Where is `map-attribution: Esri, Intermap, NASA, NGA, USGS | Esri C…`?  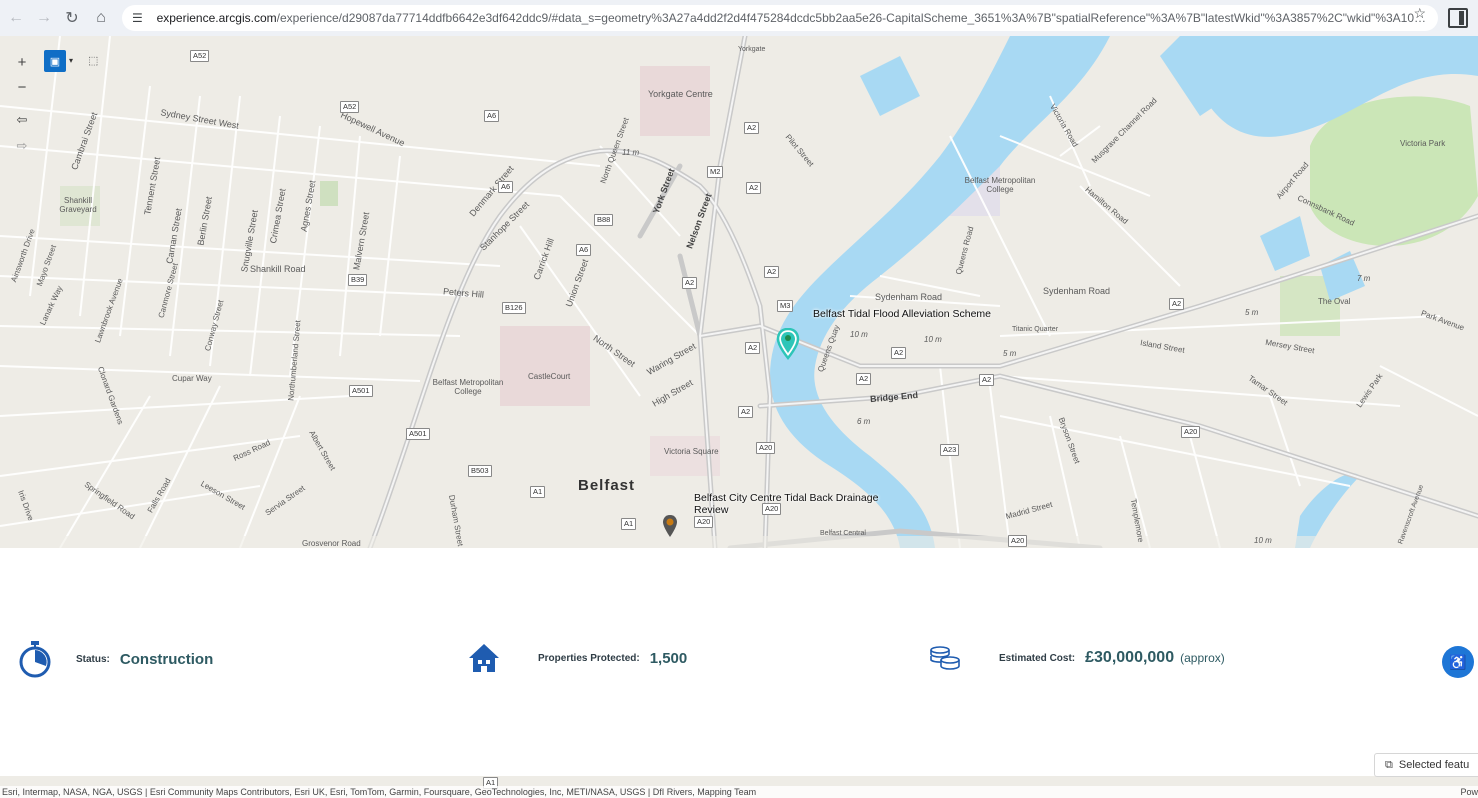
map-attribution: Esri, Intermap, NASA, NGA, USGS | Esri C… is located at coordinates (739, 792).